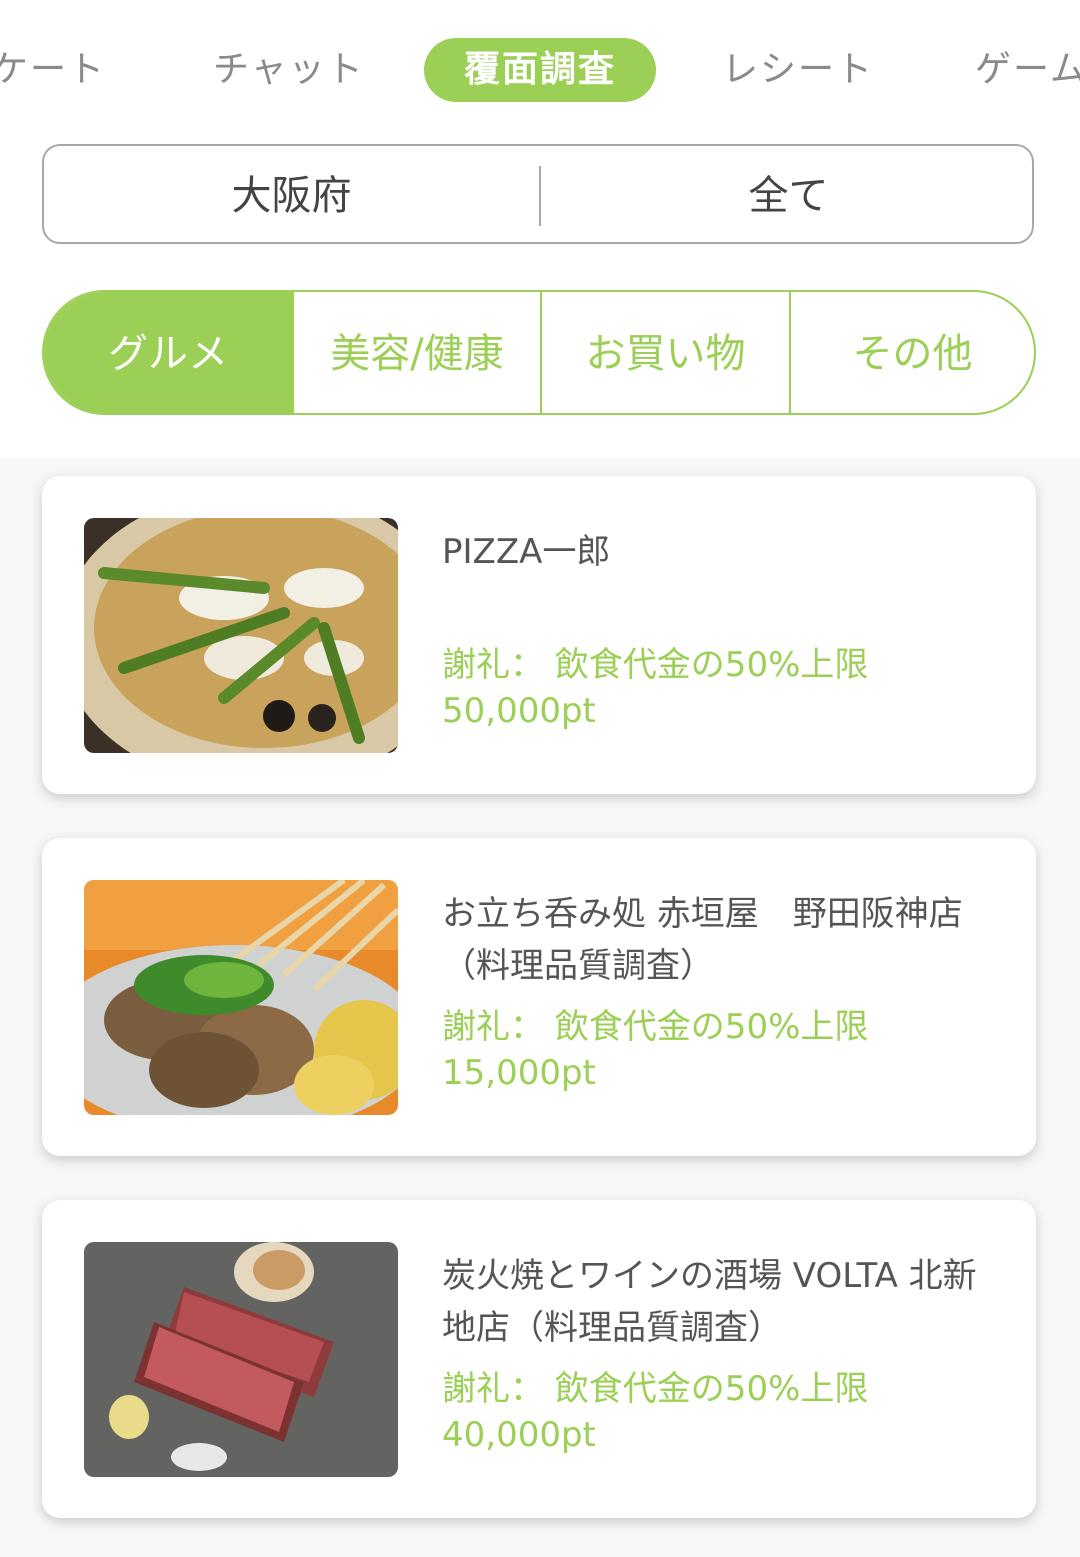 The height and width of the screenshot is (1557, 1080). What do you see at coordinates (519, 1435) in the screenshot?
I see `reward-points: 40,000pt` at bounding box center [519, 1435].